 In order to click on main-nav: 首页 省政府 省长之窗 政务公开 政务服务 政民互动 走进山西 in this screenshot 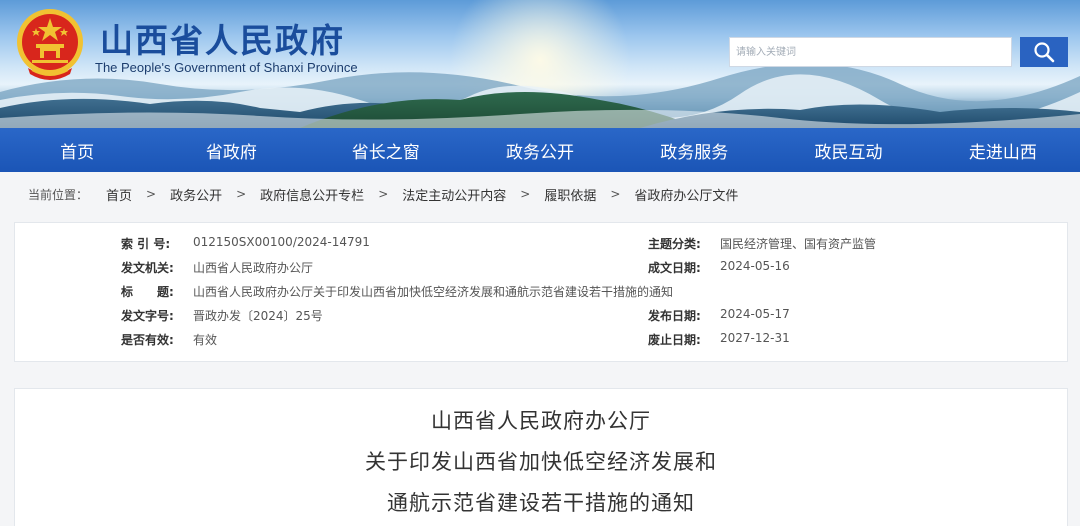, I will do `click(540, 150)`.